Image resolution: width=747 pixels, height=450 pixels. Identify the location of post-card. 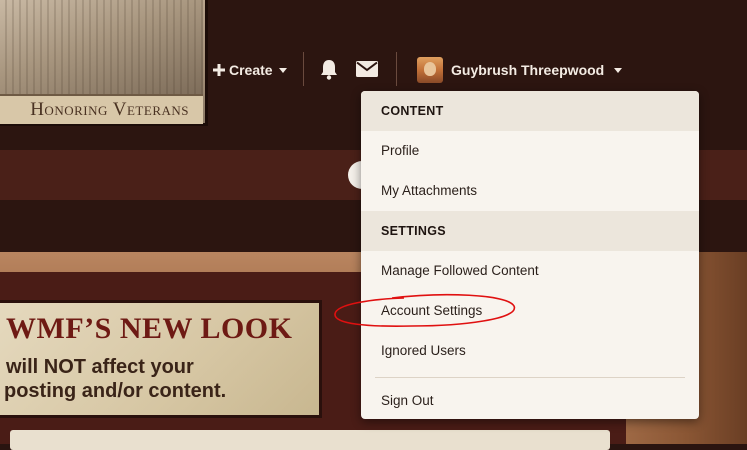
(310, 440).